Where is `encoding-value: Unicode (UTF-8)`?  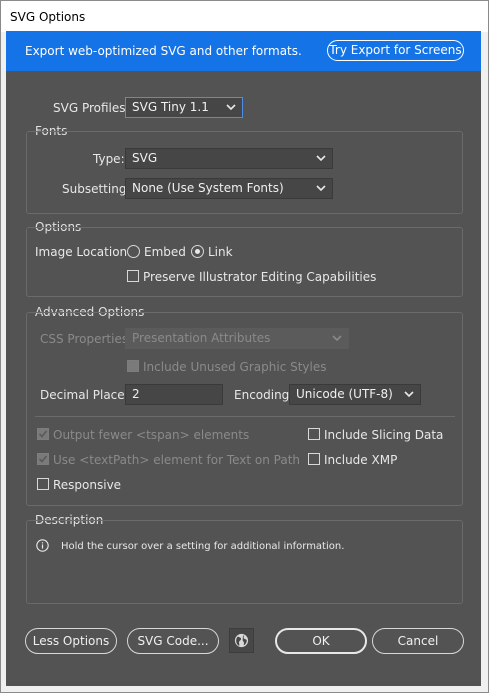 encoding-value: Unicode (UTF-8) is located at coordinates (344, 394).